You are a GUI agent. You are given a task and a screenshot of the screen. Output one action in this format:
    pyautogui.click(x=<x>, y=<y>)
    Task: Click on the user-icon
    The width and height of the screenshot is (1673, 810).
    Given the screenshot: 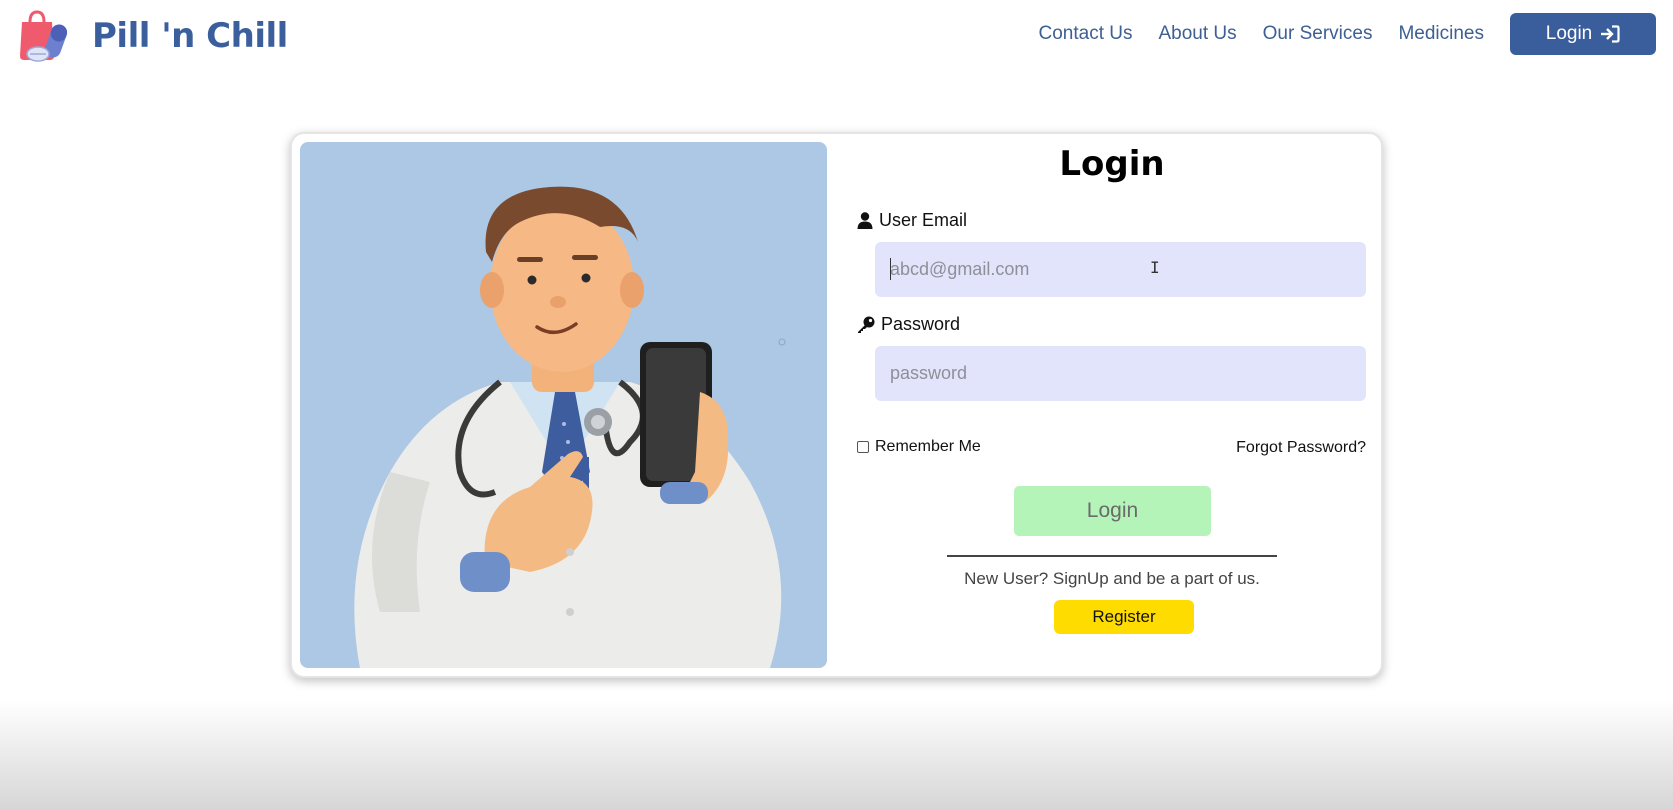 What is the action you would take?
    pyautogui.click(x=865, y=220)
    